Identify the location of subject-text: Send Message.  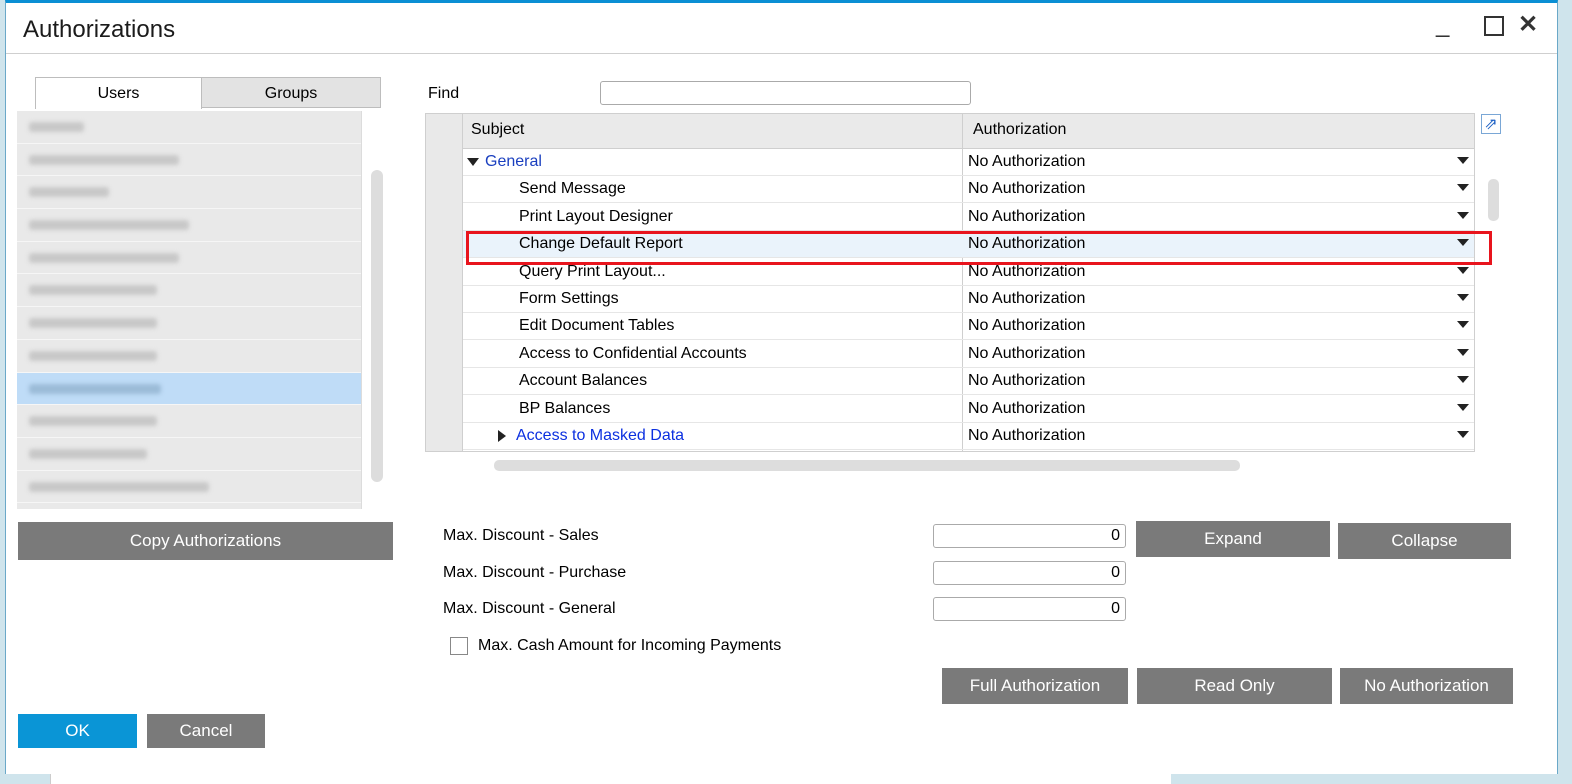
(572, 189).